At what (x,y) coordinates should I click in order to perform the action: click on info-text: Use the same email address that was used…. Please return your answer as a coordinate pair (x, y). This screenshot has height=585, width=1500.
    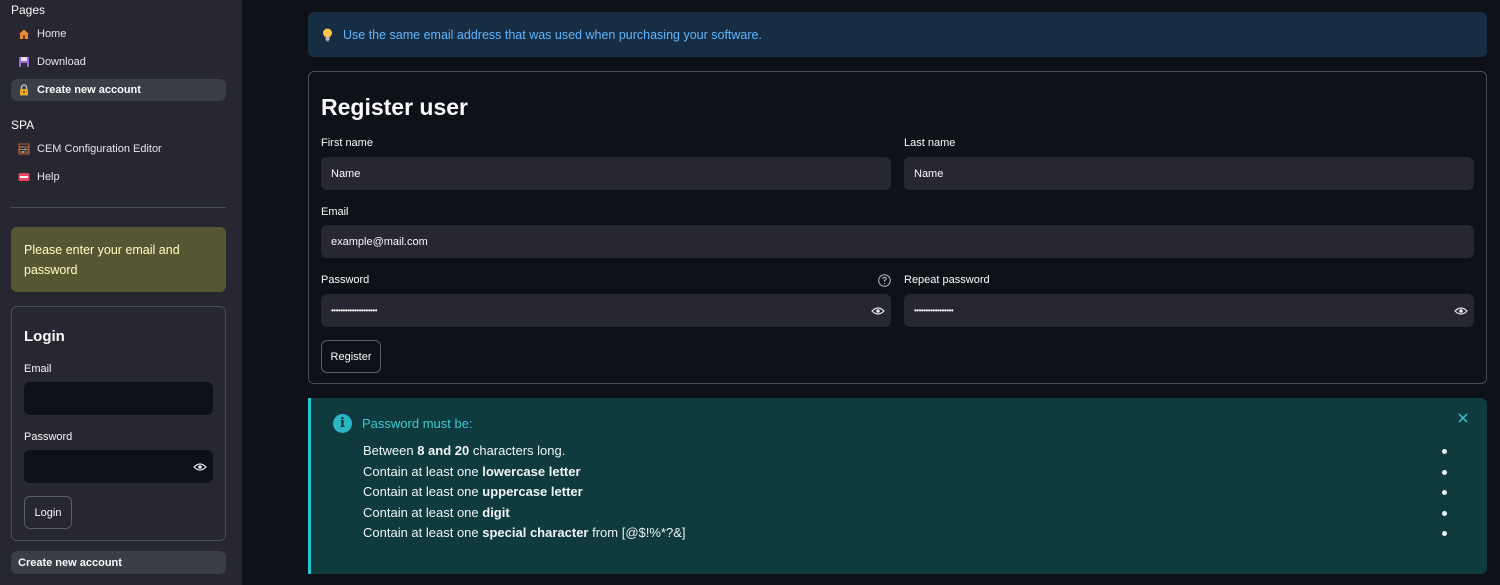
    Looking at the image, I should click on (552, 34).